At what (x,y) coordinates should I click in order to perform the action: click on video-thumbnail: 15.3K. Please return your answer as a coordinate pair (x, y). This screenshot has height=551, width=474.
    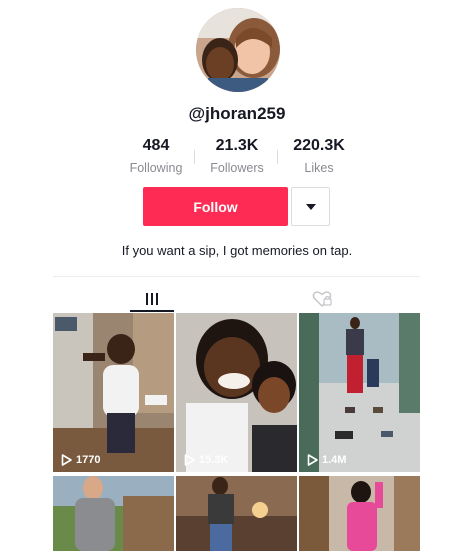
    Looking at the image, I should click on (236, 392).